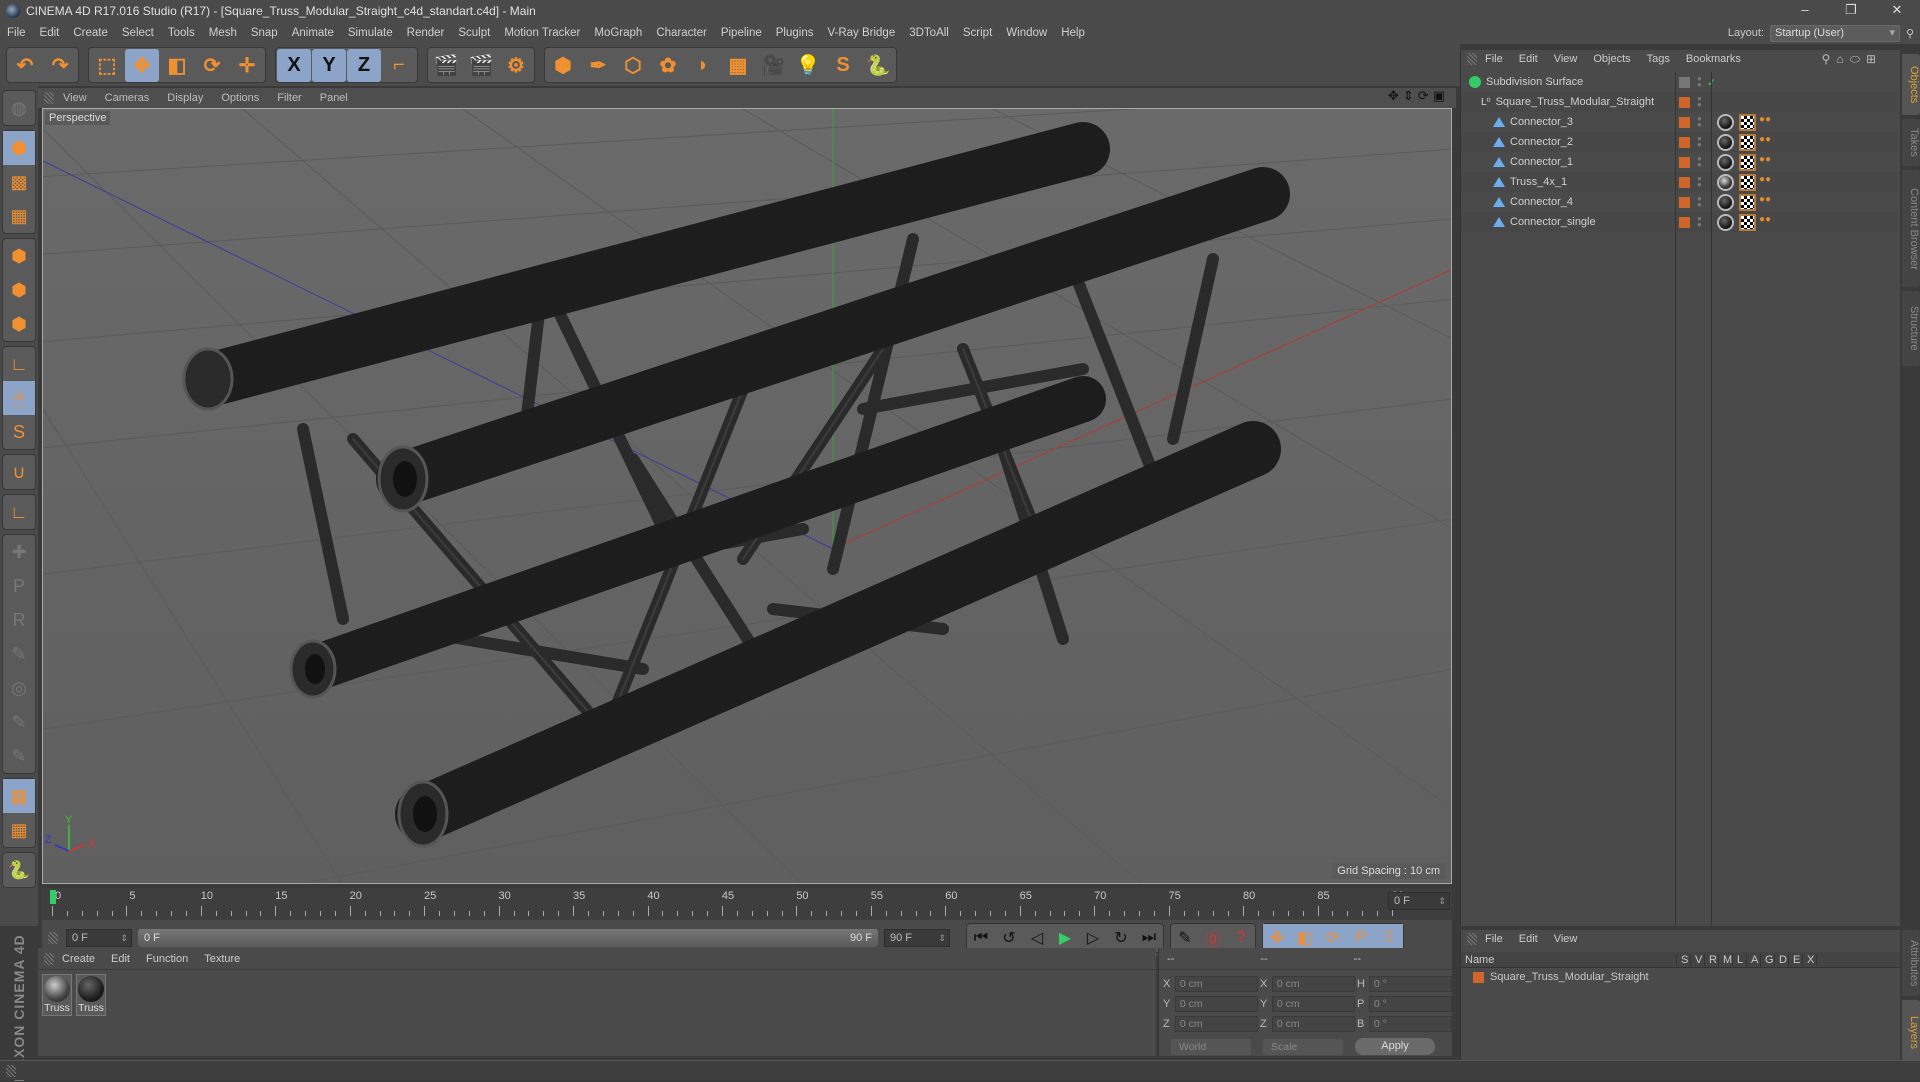 The height and width of the screenshot is (1082, 1920). Describe the element at coordinates (1713, 59) in the screenshot. I see `object-menu-bookmarks: Bookmarks` at that location.